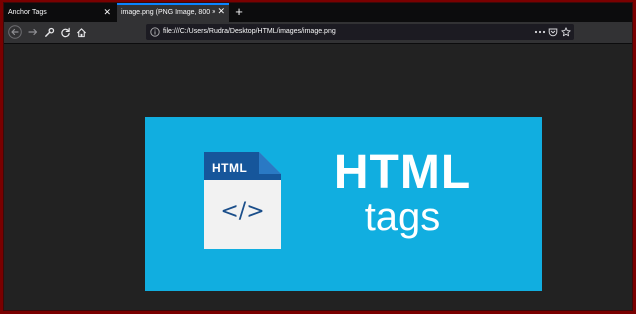 Image resolution: width=636 pixels, height=314 pixels. Describe the element at coordinates (540, 32) in the screenshot. I see `ellipsis-icon` at that location.